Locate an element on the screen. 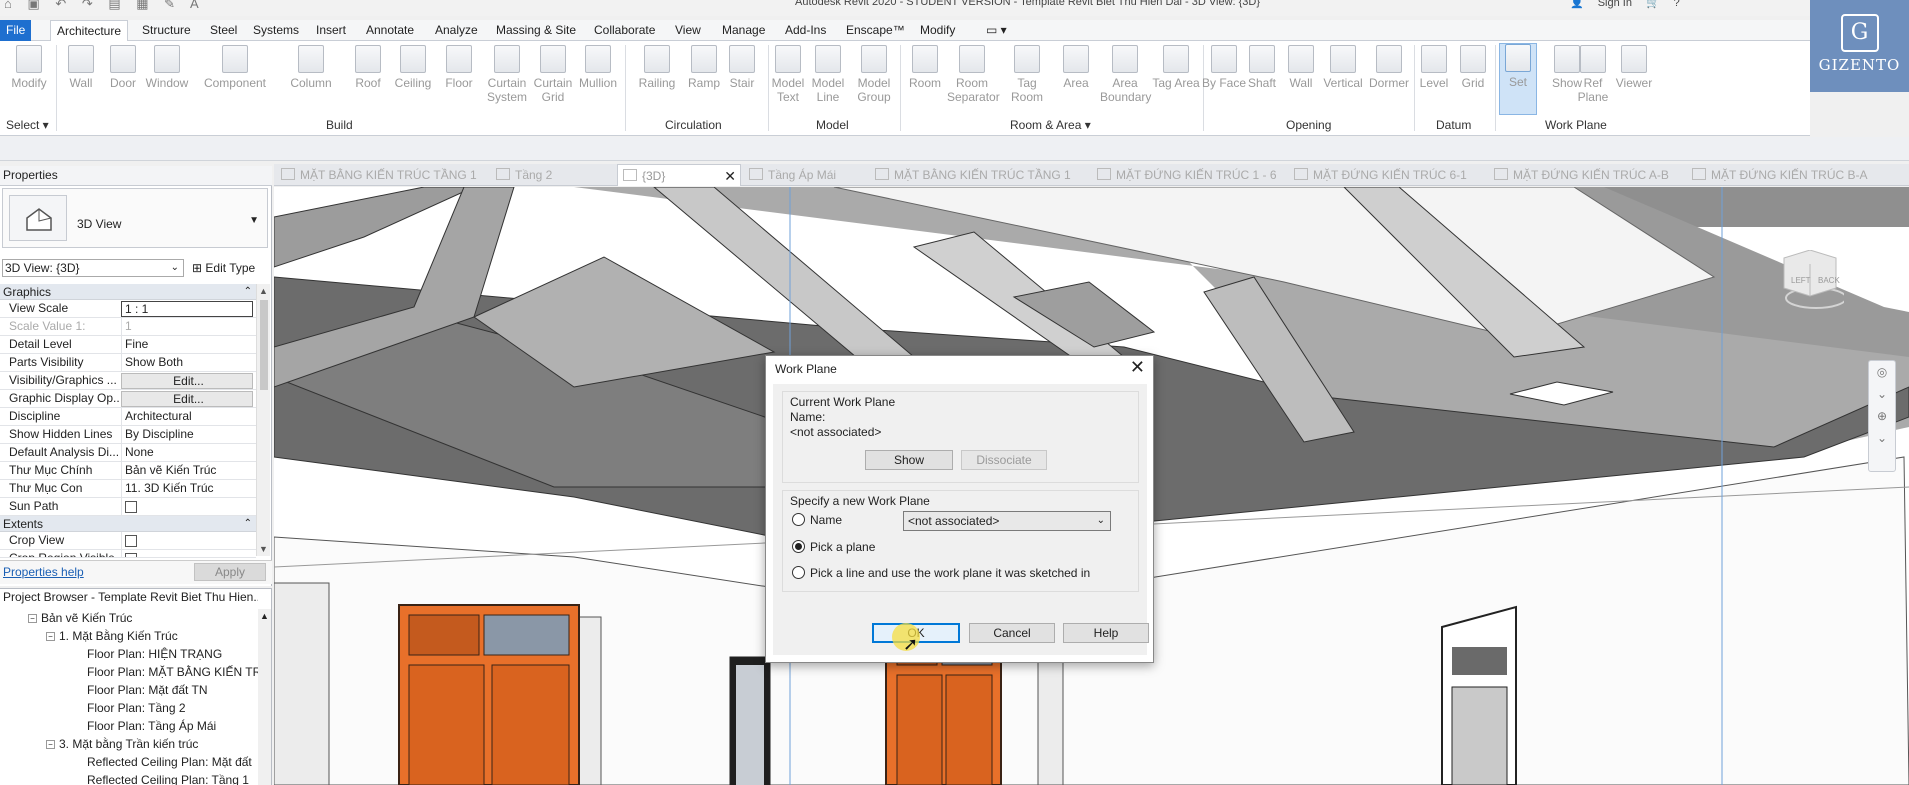 The image size is (1909, 785). component-button: Component is located at coordinates (235, 67).